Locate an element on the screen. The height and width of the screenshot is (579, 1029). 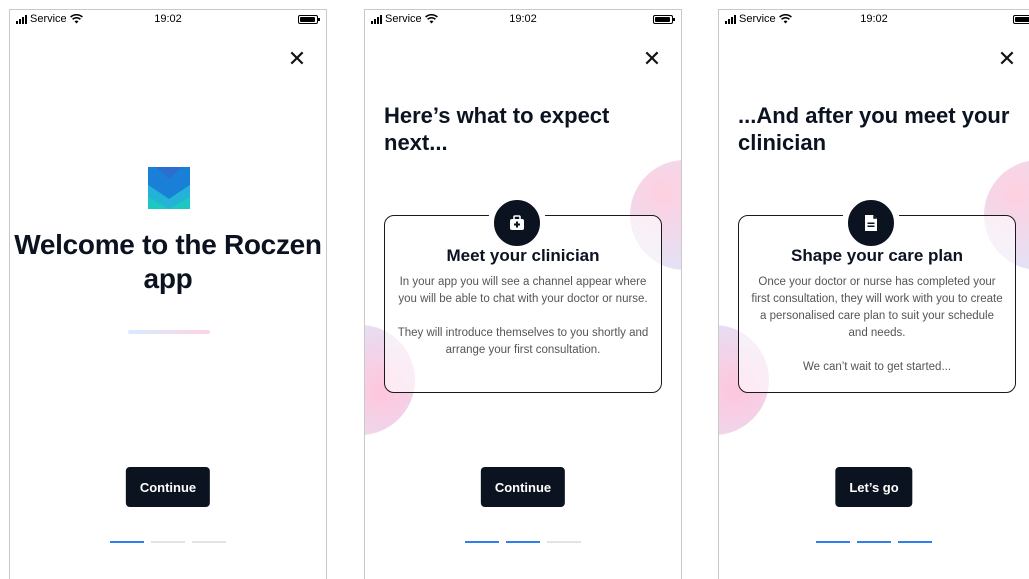
lets-go-button: Let’s go is located at coordinates (874, 487).